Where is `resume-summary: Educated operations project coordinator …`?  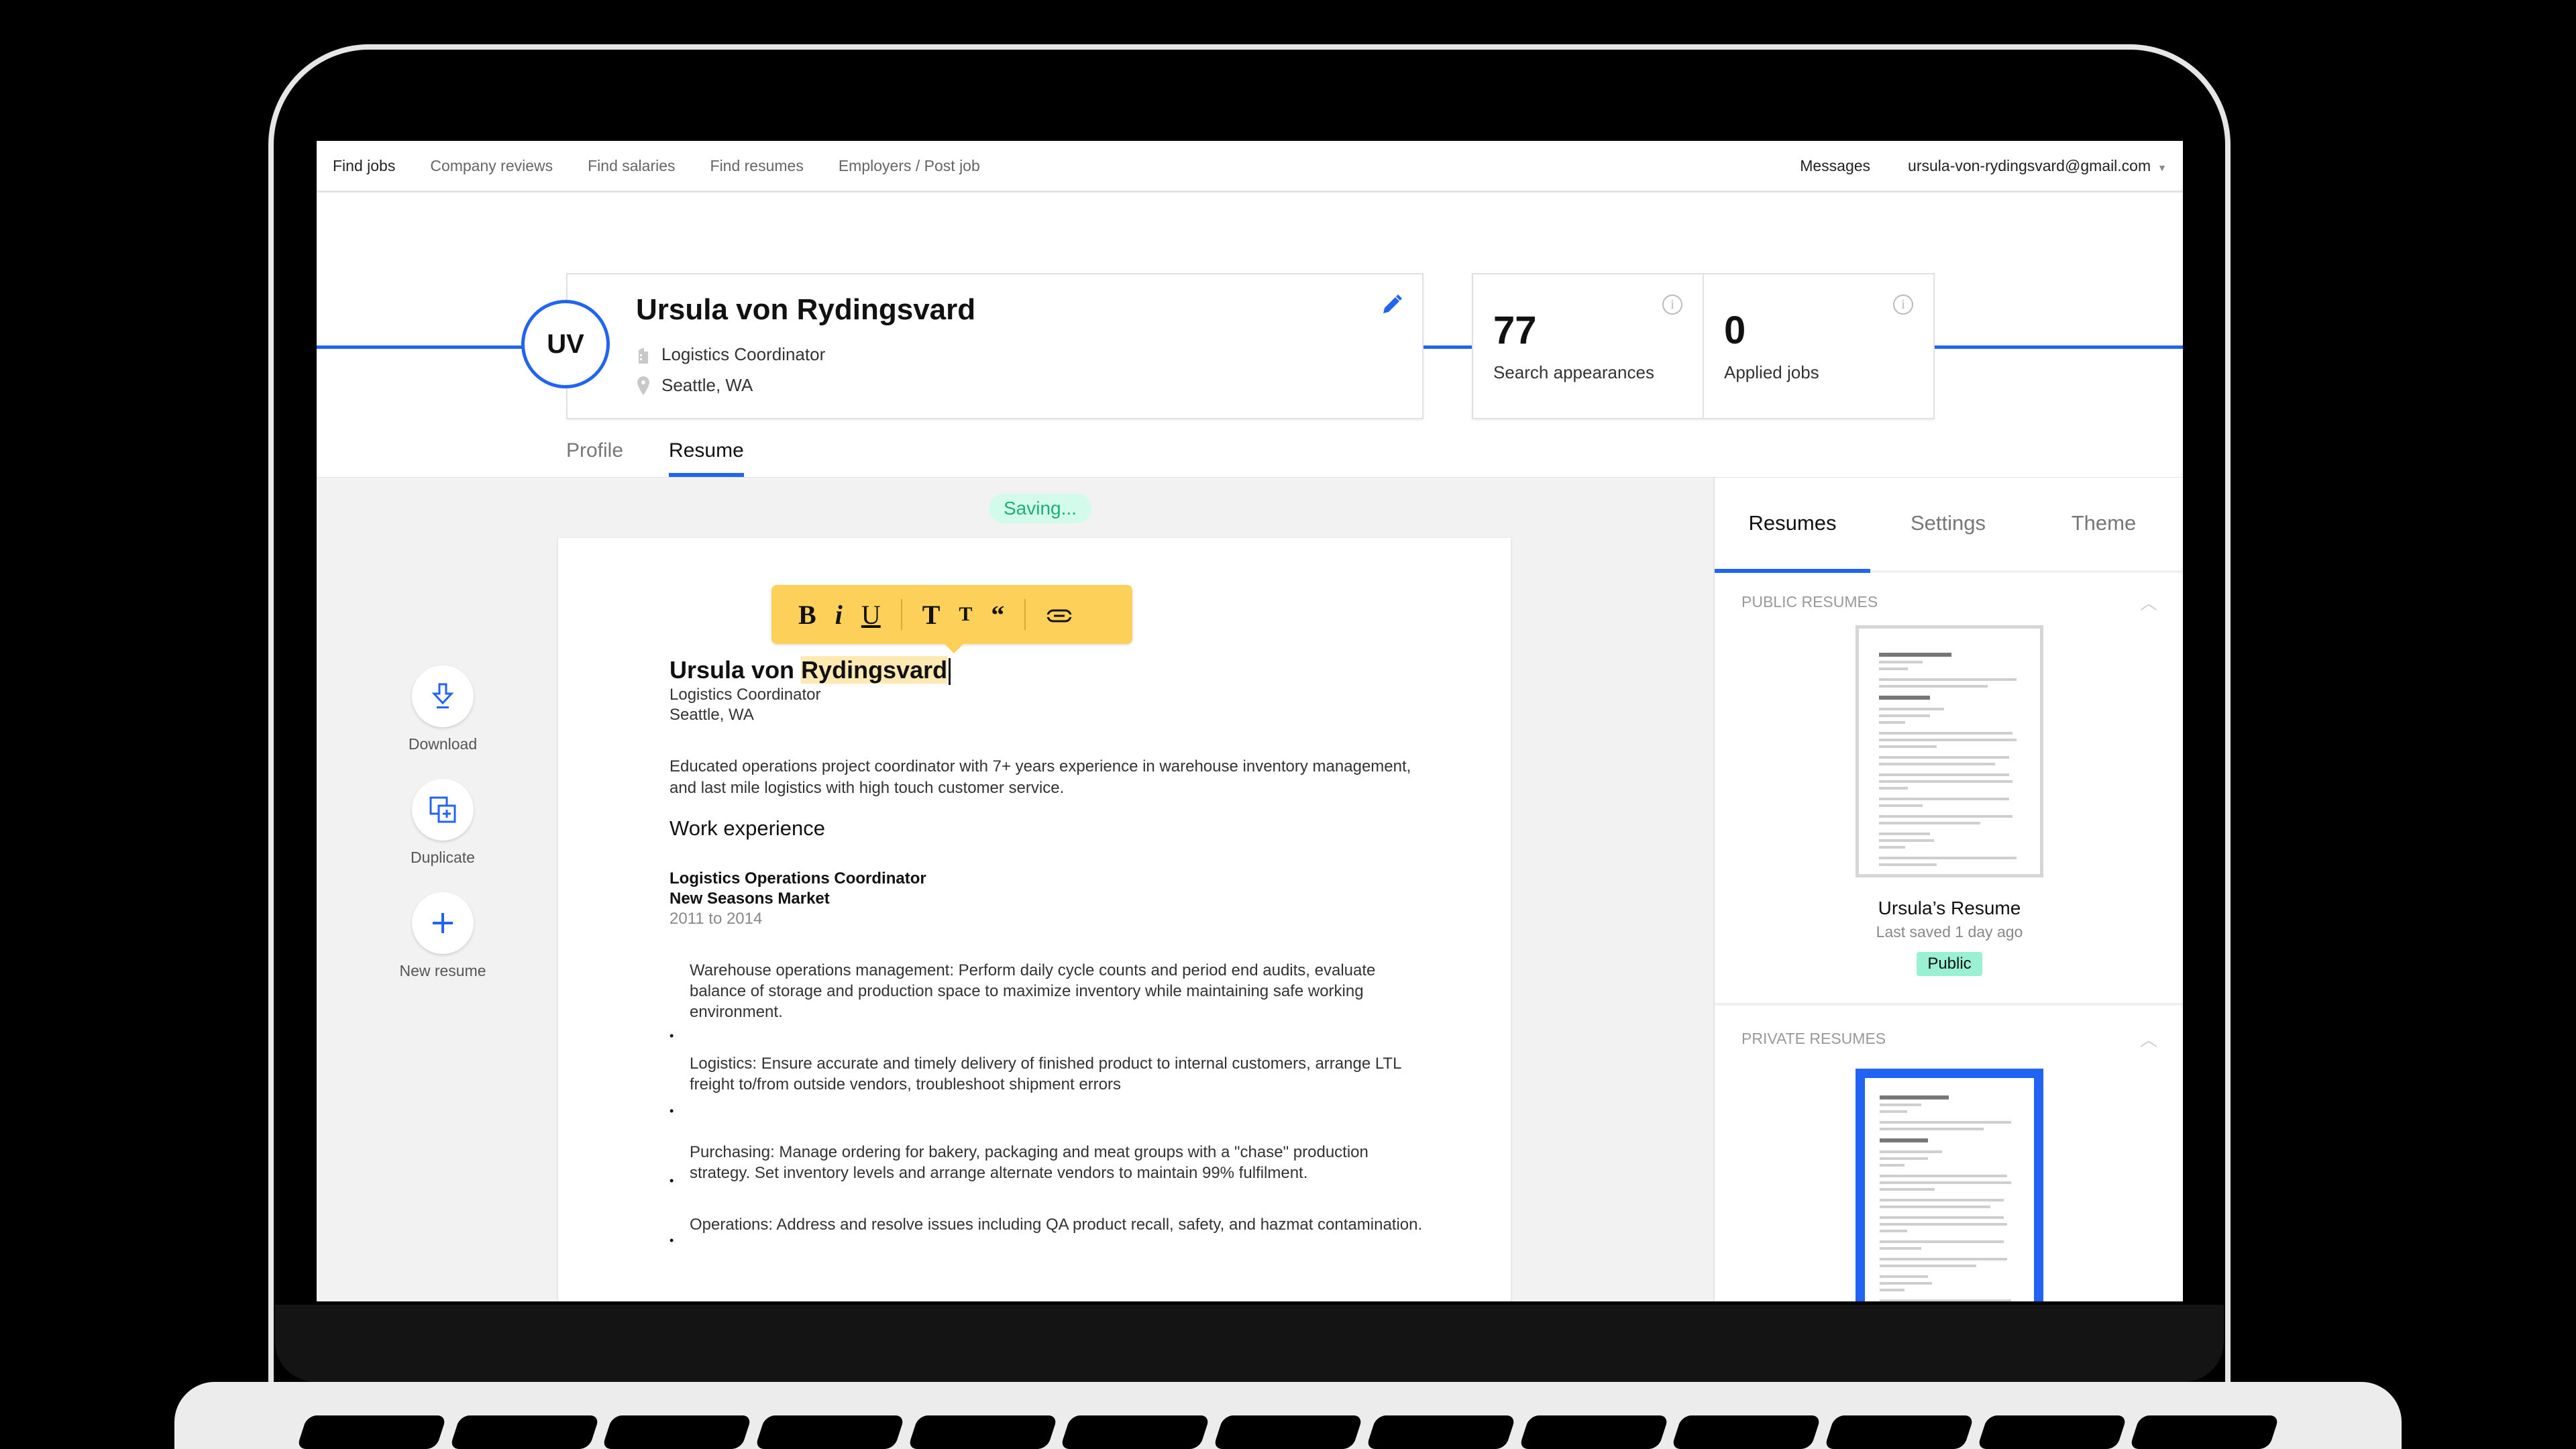 resume-summary: Educated operations project coordinator … is located at coordinates (1048, 777).